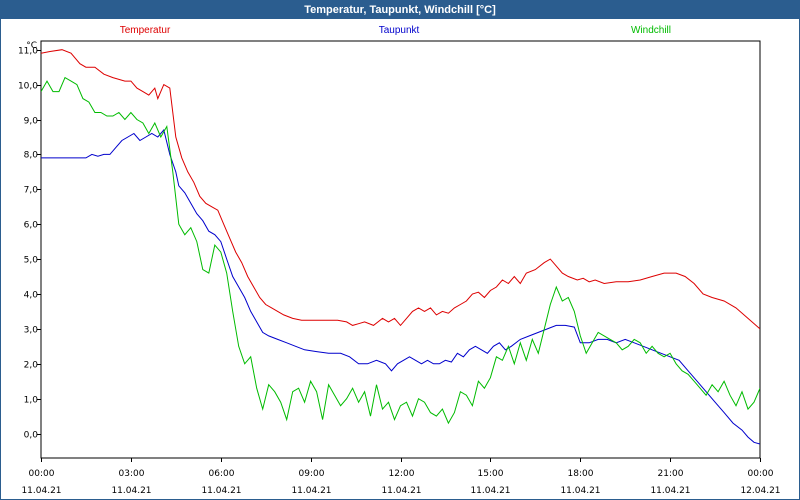 The width and height of the screenshot is (800, 500). Describe the element at coordinates (31, 46) in the screenshot. I see `y-axis-label: °C` at that location.